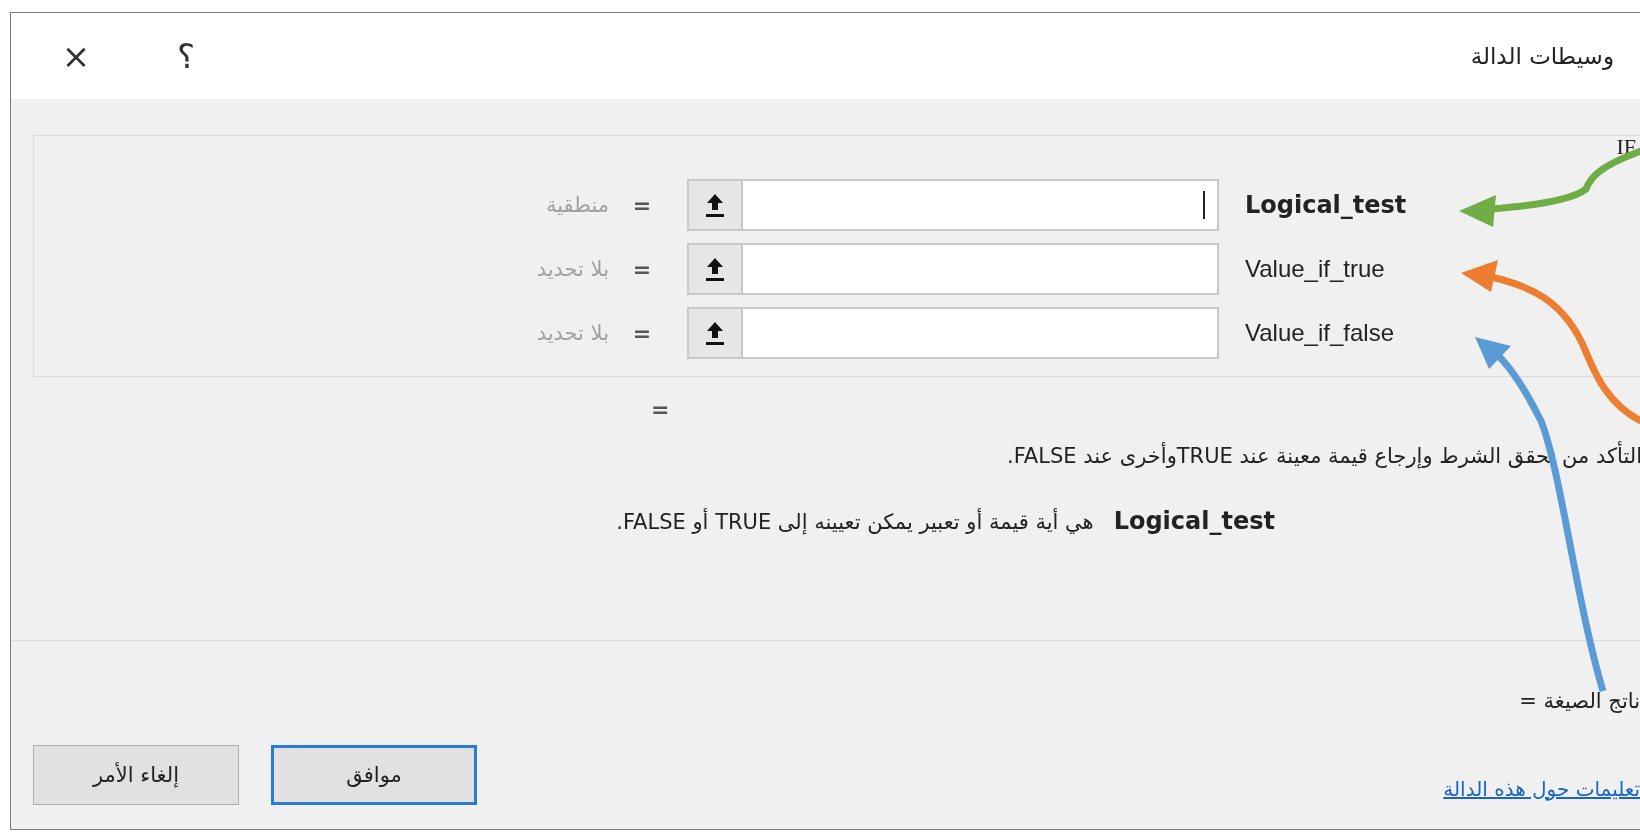 The height and width of the screenshot is (832, 1640). What do you see at coordinates (1541, 788) in the screenshot?
I see `help-link: تعليمات حول هذه الدالة` at bounding box center [1541, 788].